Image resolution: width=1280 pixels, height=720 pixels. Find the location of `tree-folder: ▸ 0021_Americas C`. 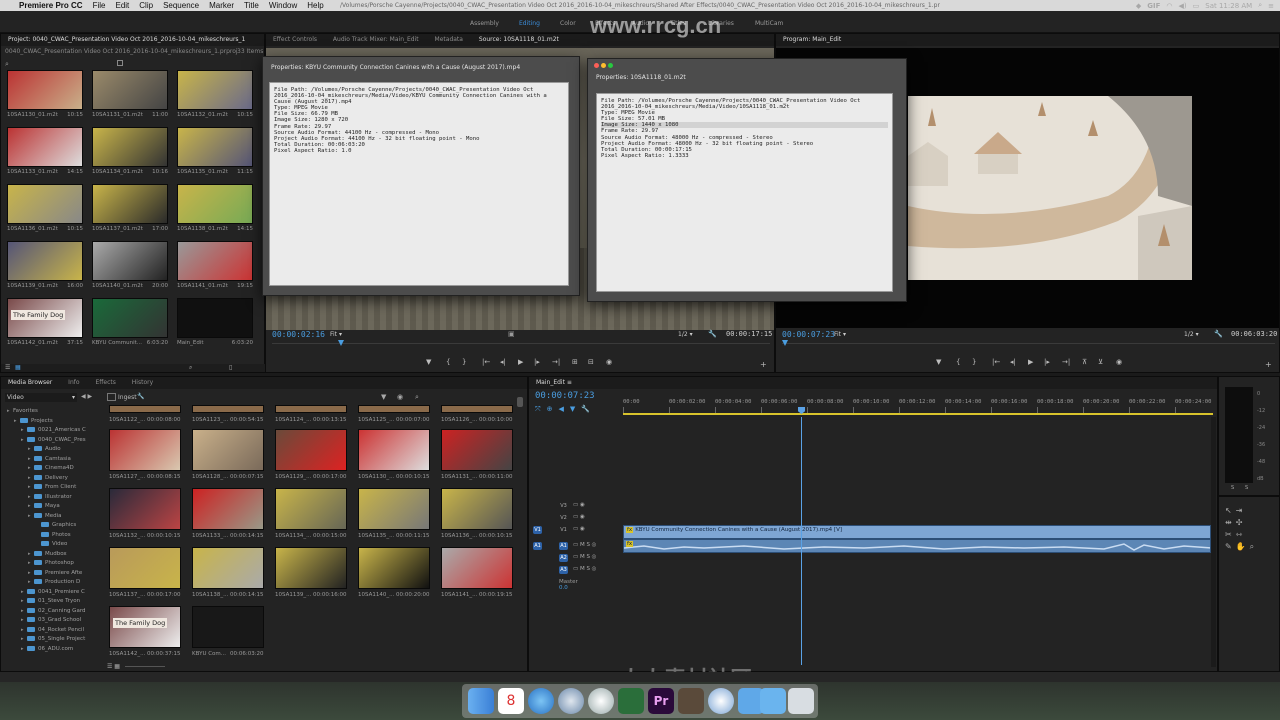

tree-folder: ▸ 0021_Americas C is located at coordinates (53, 431).